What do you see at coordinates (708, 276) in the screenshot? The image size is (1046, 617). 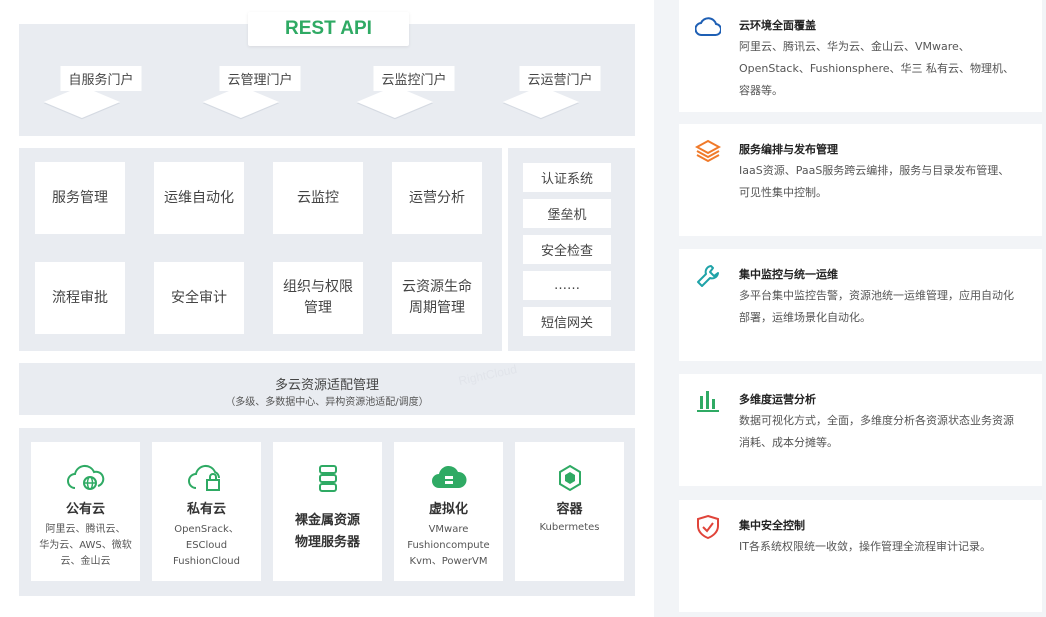 I see `wrench-icon` at bounding box center [708, 276].